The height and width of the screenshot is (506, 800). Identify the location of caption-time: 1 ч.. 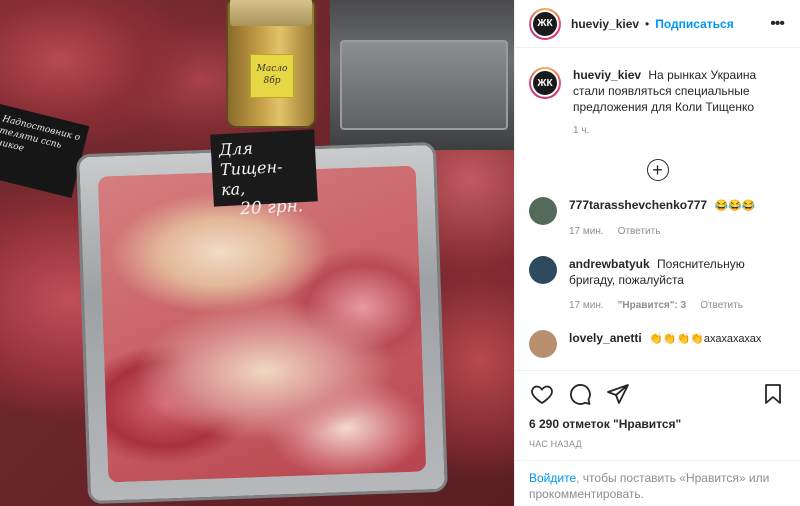
(679, 131).